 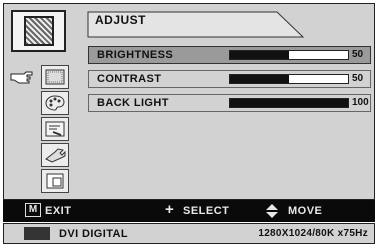 What do you see at coordinates (55, 155) in the screenshot?
I see `wrench-icon` at bounding box center [55, 155].